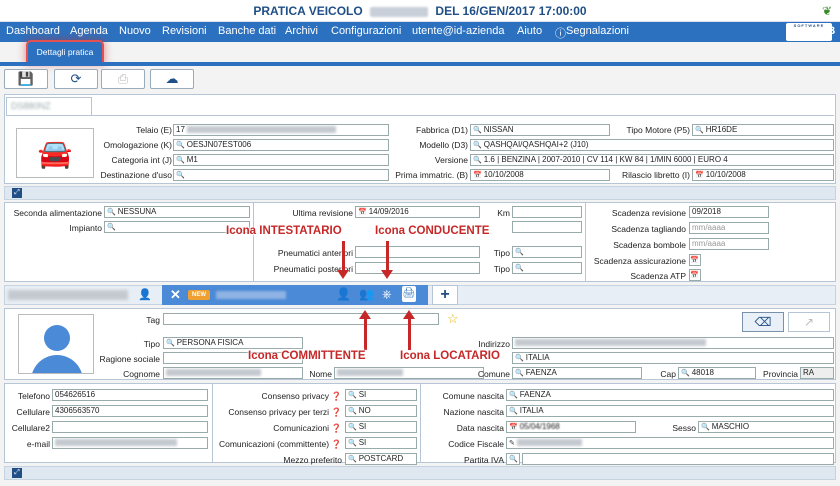 This screenshot has width=840, height=486. I want to click on indirizzo-country-field: 🔍 ITALIA, so click(673, 358).